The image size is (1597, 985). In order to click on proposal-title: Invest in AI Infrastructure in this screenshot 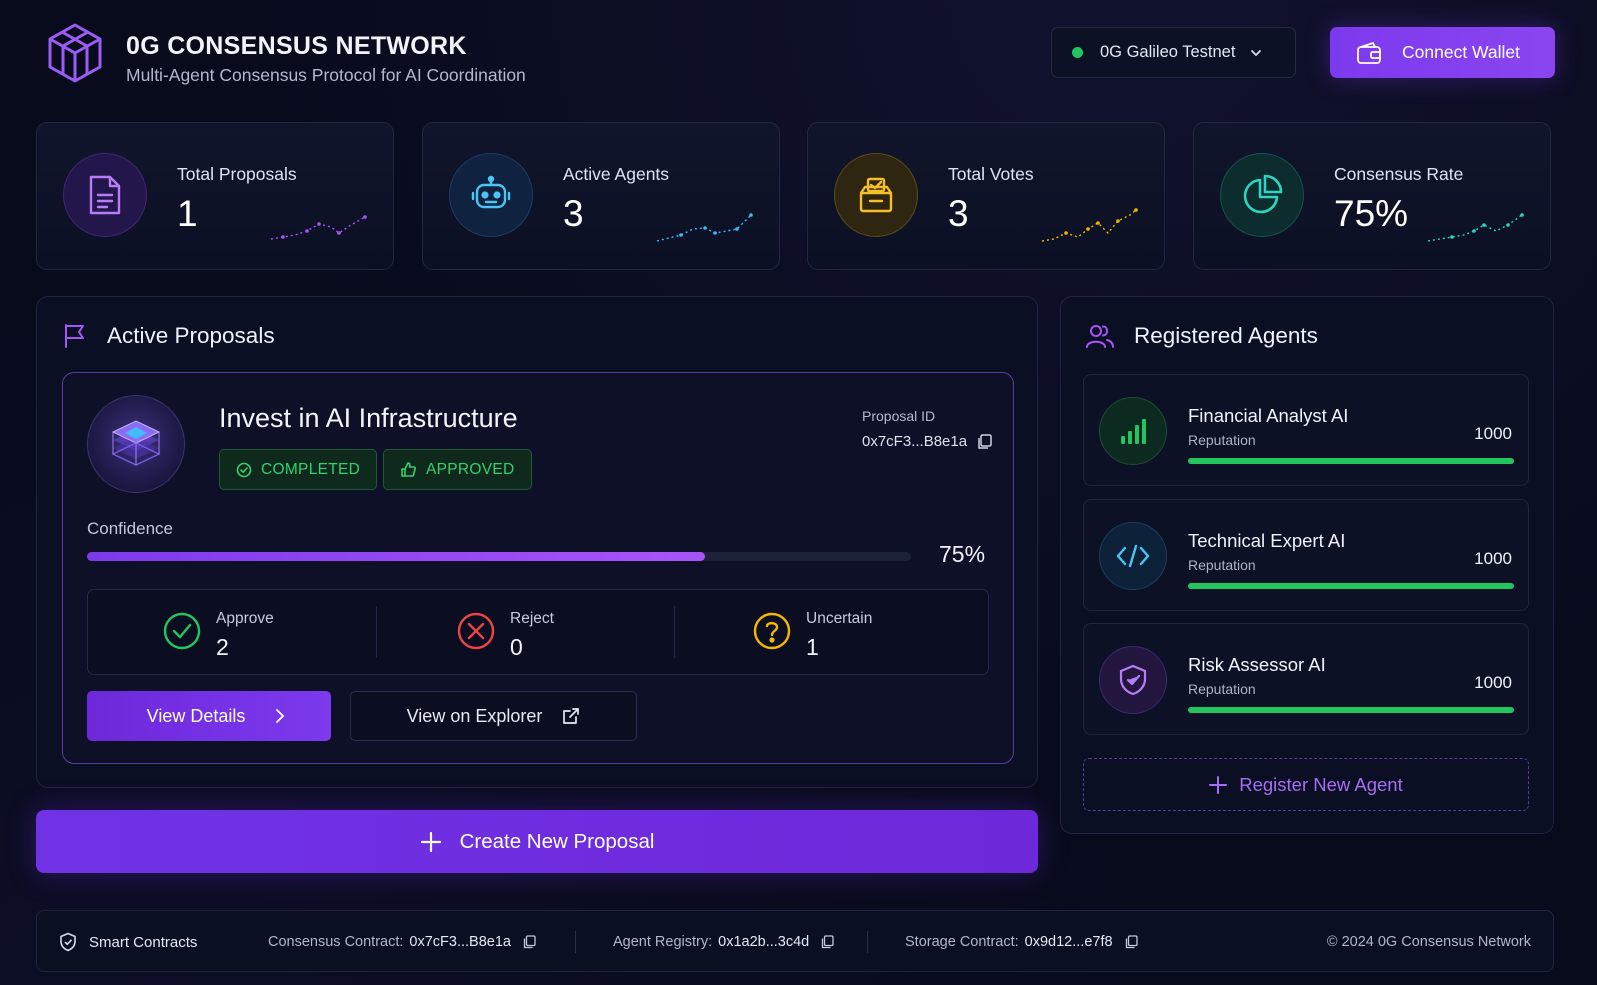, I will do `click(368, 418)`.